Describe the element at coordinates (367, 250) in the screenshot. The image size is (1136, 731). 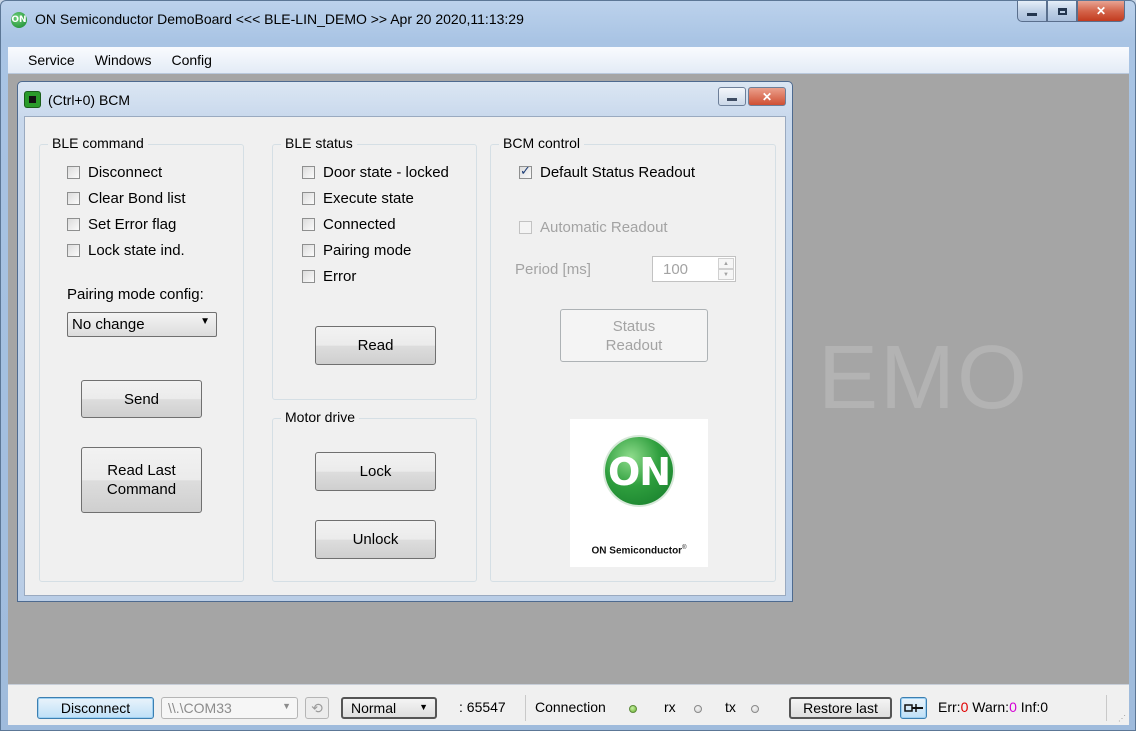
I see `checkbox-label: Pairing mode` at that location.